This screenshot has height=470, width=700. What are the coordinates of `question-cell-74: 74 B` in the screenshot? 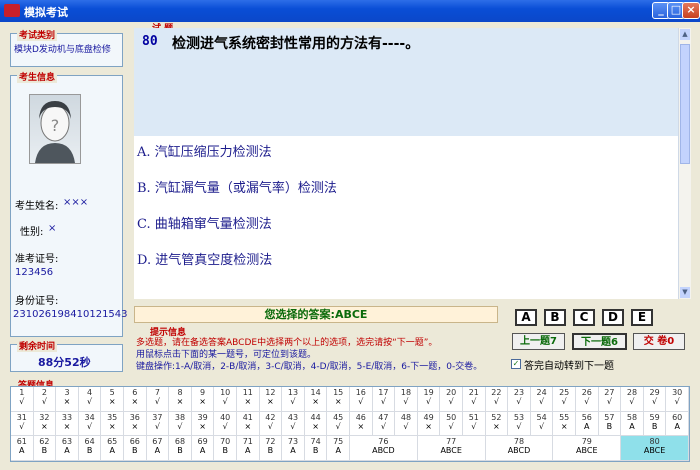 It's located at (316, 448).